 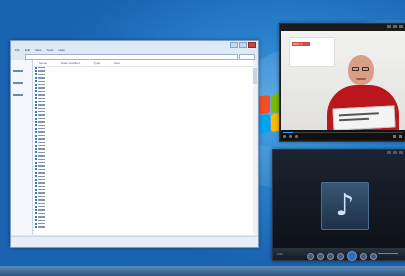 I want to click on explorer-title-bar, so click(x=134, y=44).